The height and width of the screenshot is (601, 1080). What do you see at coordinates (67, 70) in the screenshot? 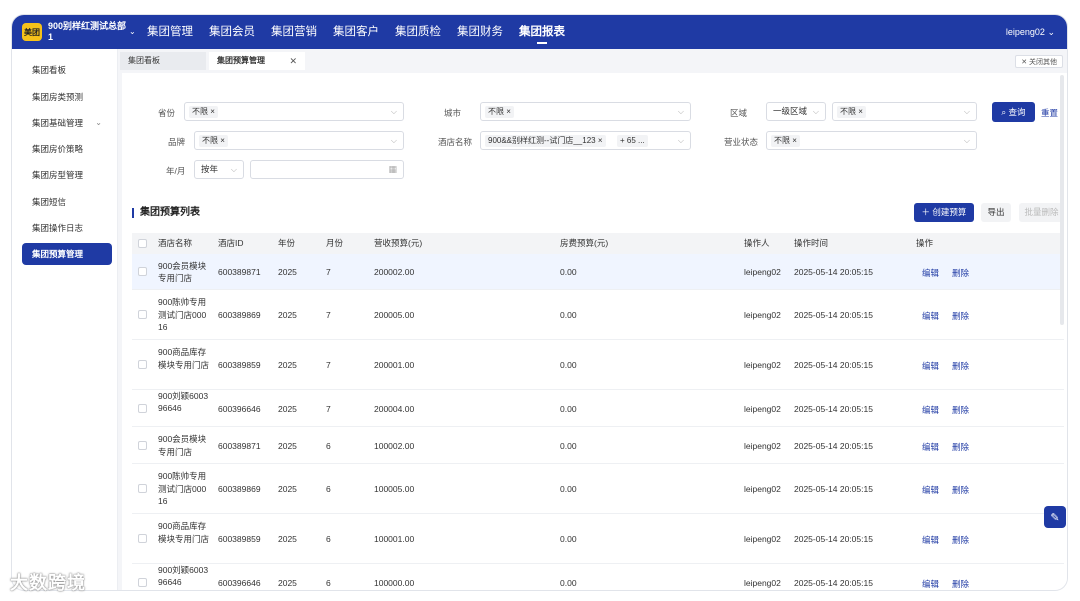
I see `sidebar-item-0: 集团看板` at bounding box center [67, 70].